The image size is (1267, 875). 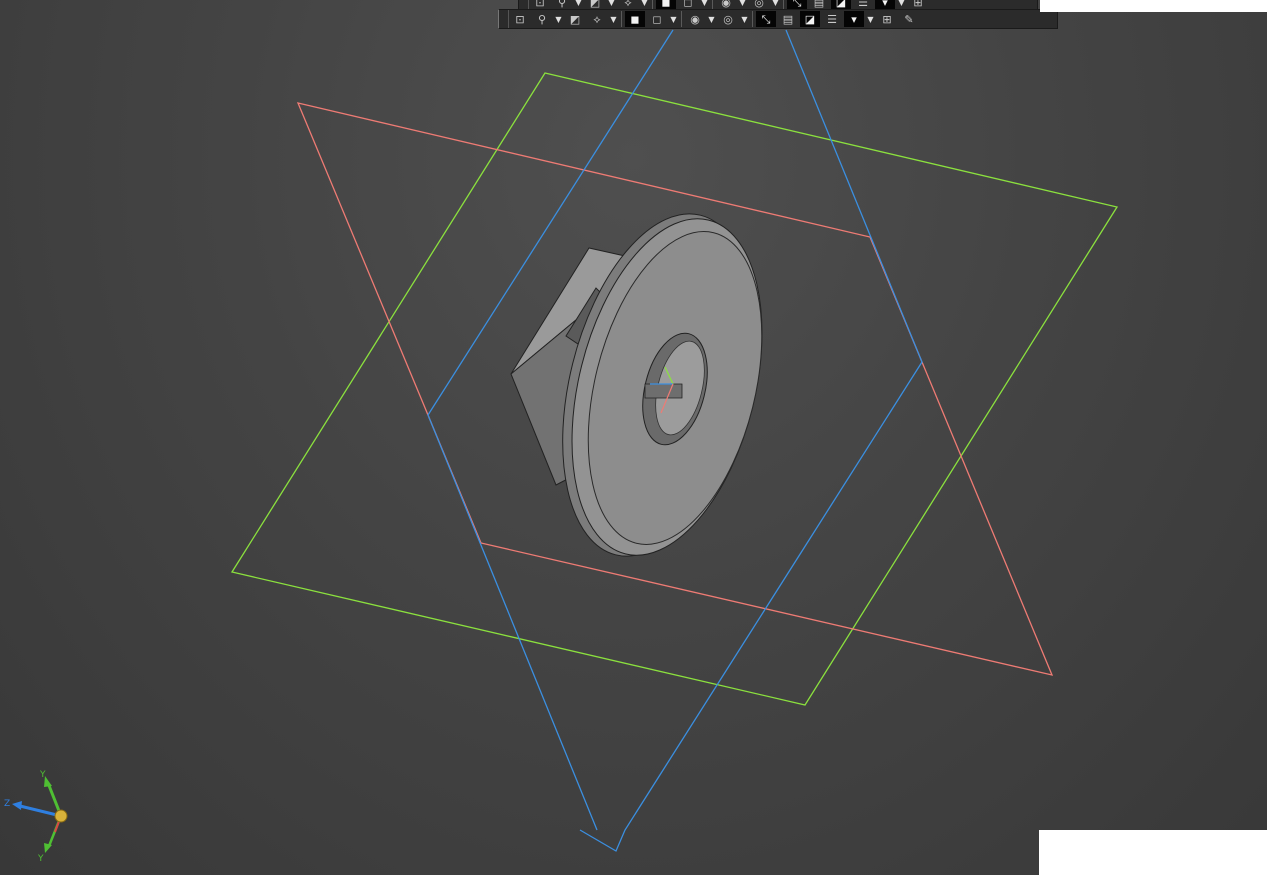 What do you see at coordinates (854, 19) in the screenshot?
I see `filter-icon: ▾` at bounding box center [854, 19].